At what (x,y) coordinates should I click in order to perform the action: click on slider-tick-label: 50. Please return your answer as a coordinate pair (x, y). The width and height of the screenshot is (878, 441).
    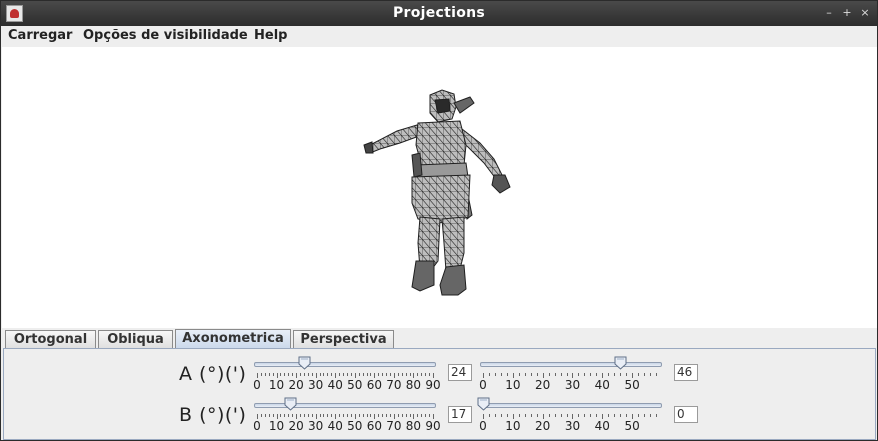
    Looking at the image, I should click on (632, 385).